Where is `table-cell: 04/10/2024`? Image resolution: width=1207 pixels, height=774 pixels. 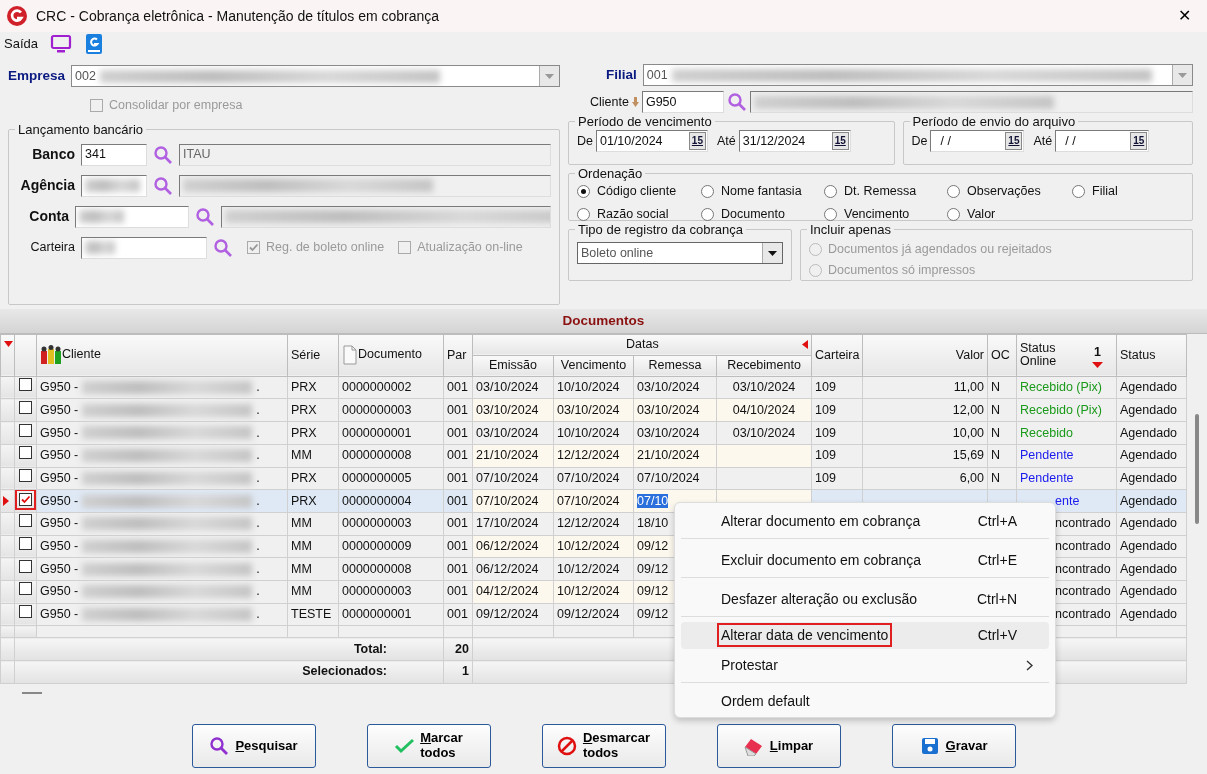
table-cell: 04/10/2024 is located at coordinates (764, 409).